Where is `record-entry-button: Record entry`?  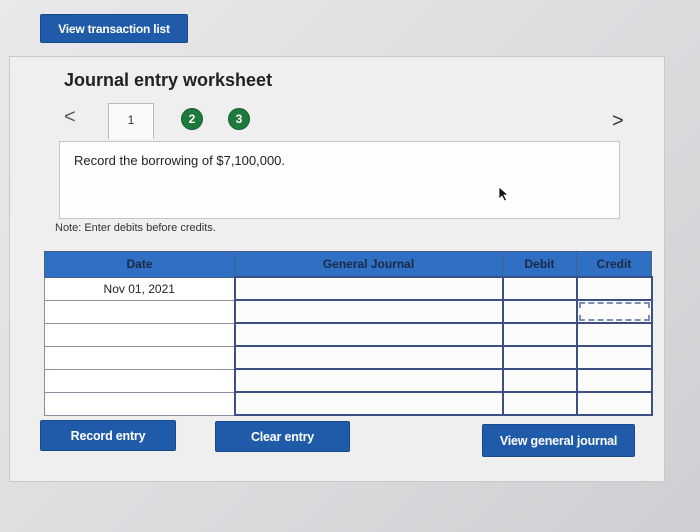
record-entry-button: Record entry is located at coordinates (108, 435).